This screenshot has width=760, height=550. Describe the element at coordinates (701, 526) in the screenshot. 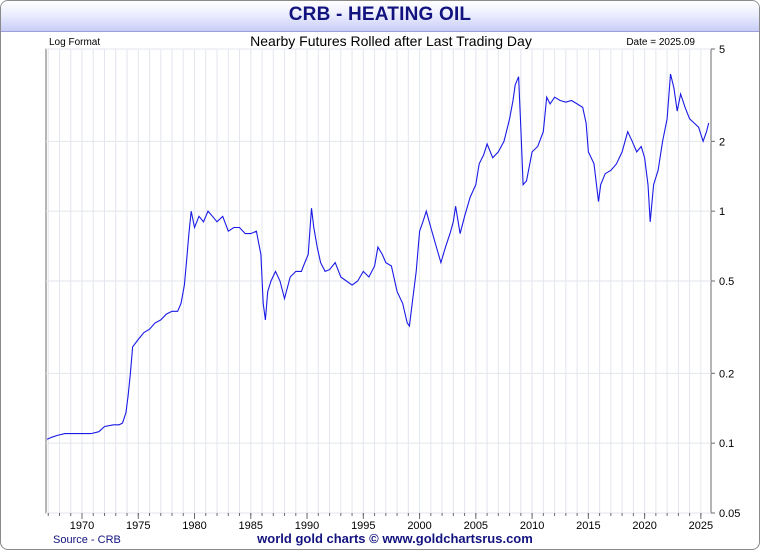

I see `x-tick-label: 2025` at that location.